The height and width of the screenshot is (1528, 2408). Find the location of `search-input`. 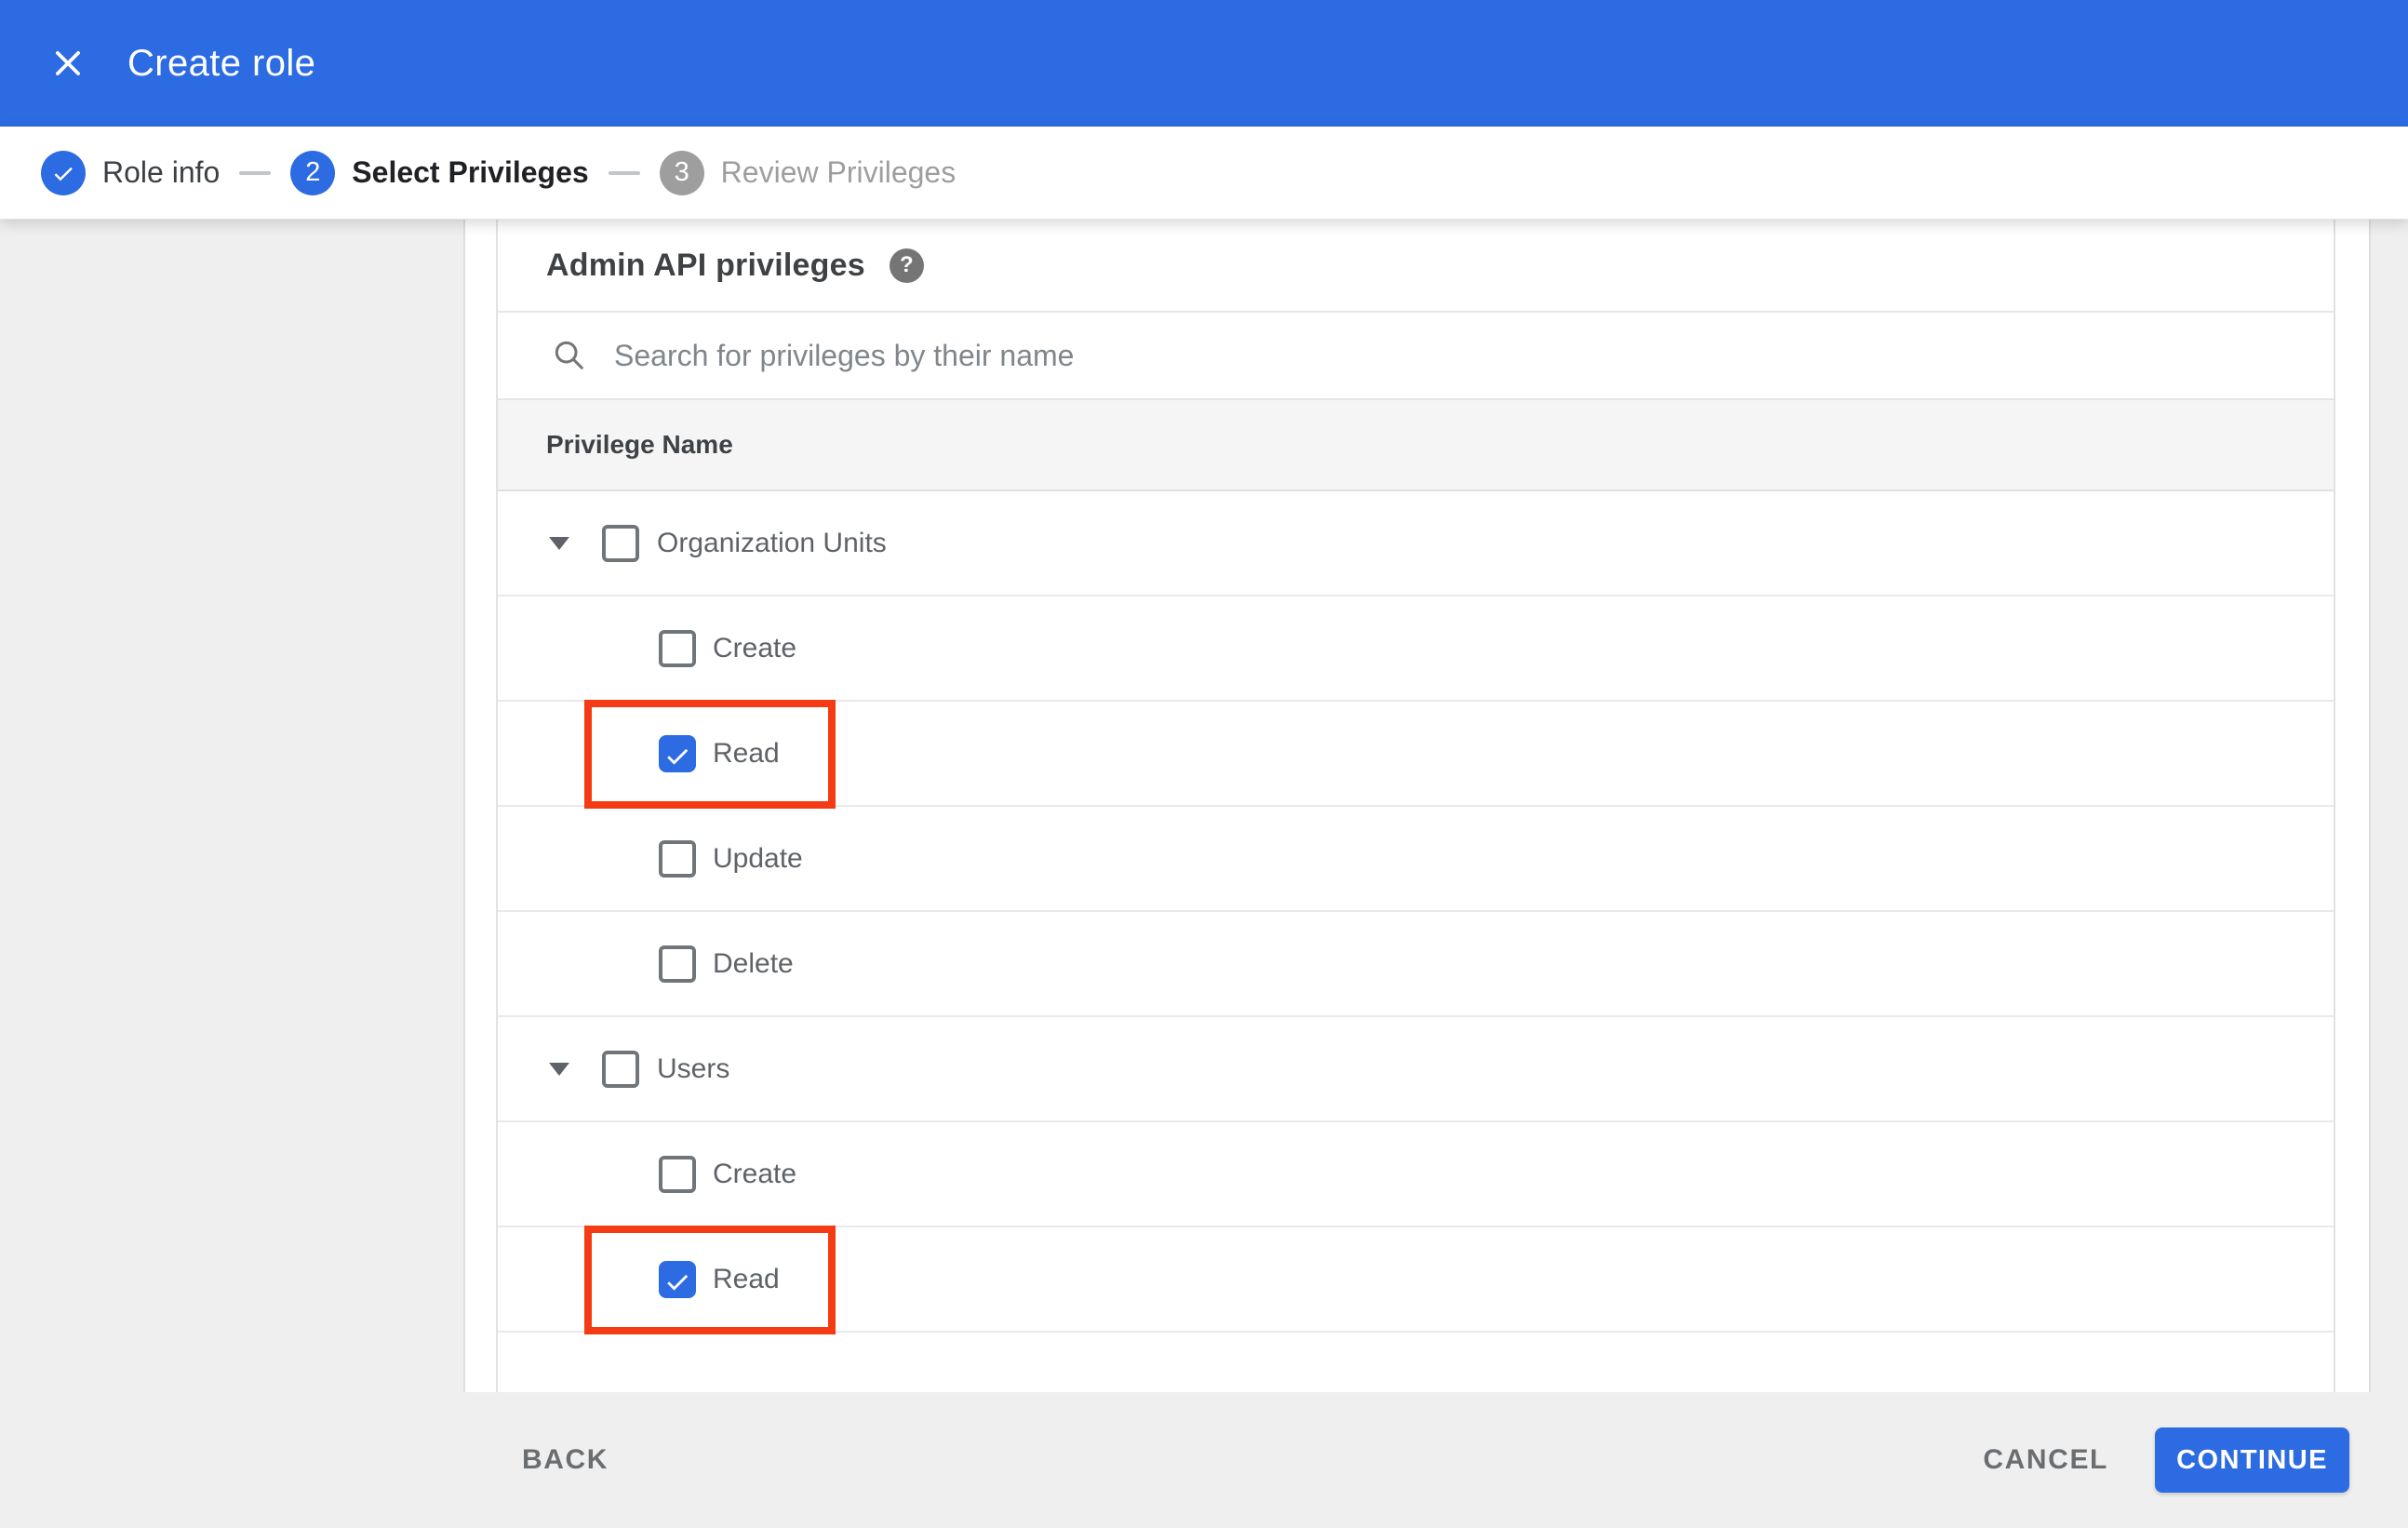

search-input is located at coordinates (1474, 355).